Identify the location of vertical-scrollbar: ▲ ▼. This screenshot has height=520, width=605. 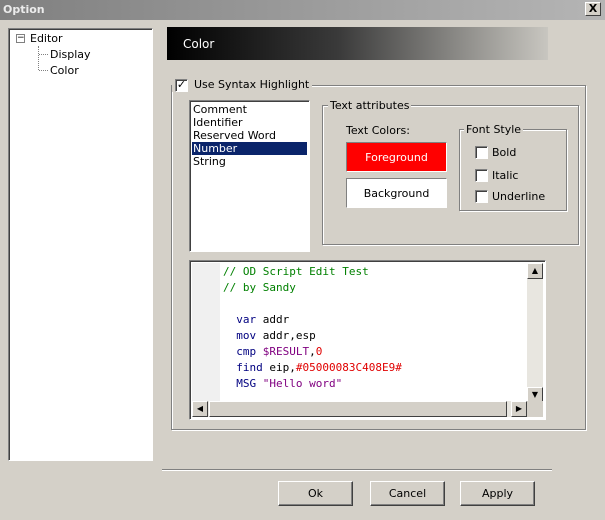
(535, 333).